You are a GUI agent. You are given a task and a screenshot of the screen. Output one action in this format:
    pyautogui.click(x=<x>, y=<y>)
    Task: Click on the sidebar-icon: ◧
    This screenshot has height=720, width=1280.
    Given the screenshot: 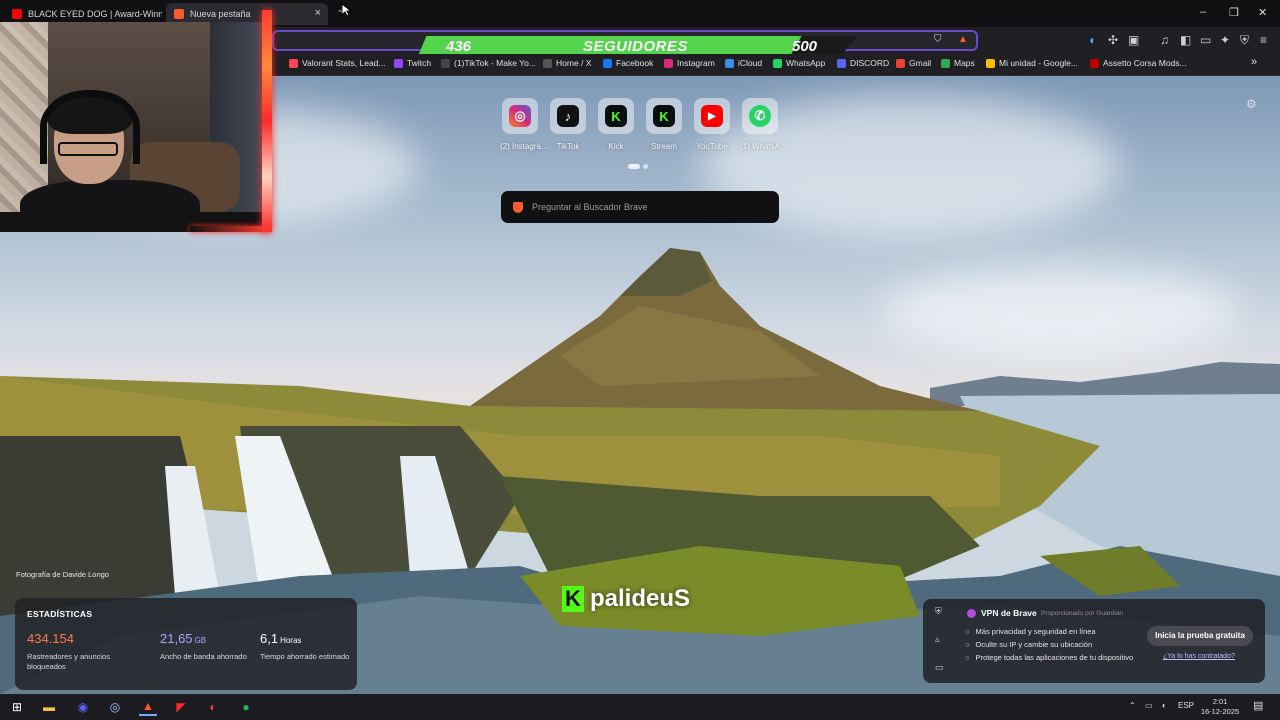 What is the action you would take?
    pyautogui.click(x=1185, y=40)
    